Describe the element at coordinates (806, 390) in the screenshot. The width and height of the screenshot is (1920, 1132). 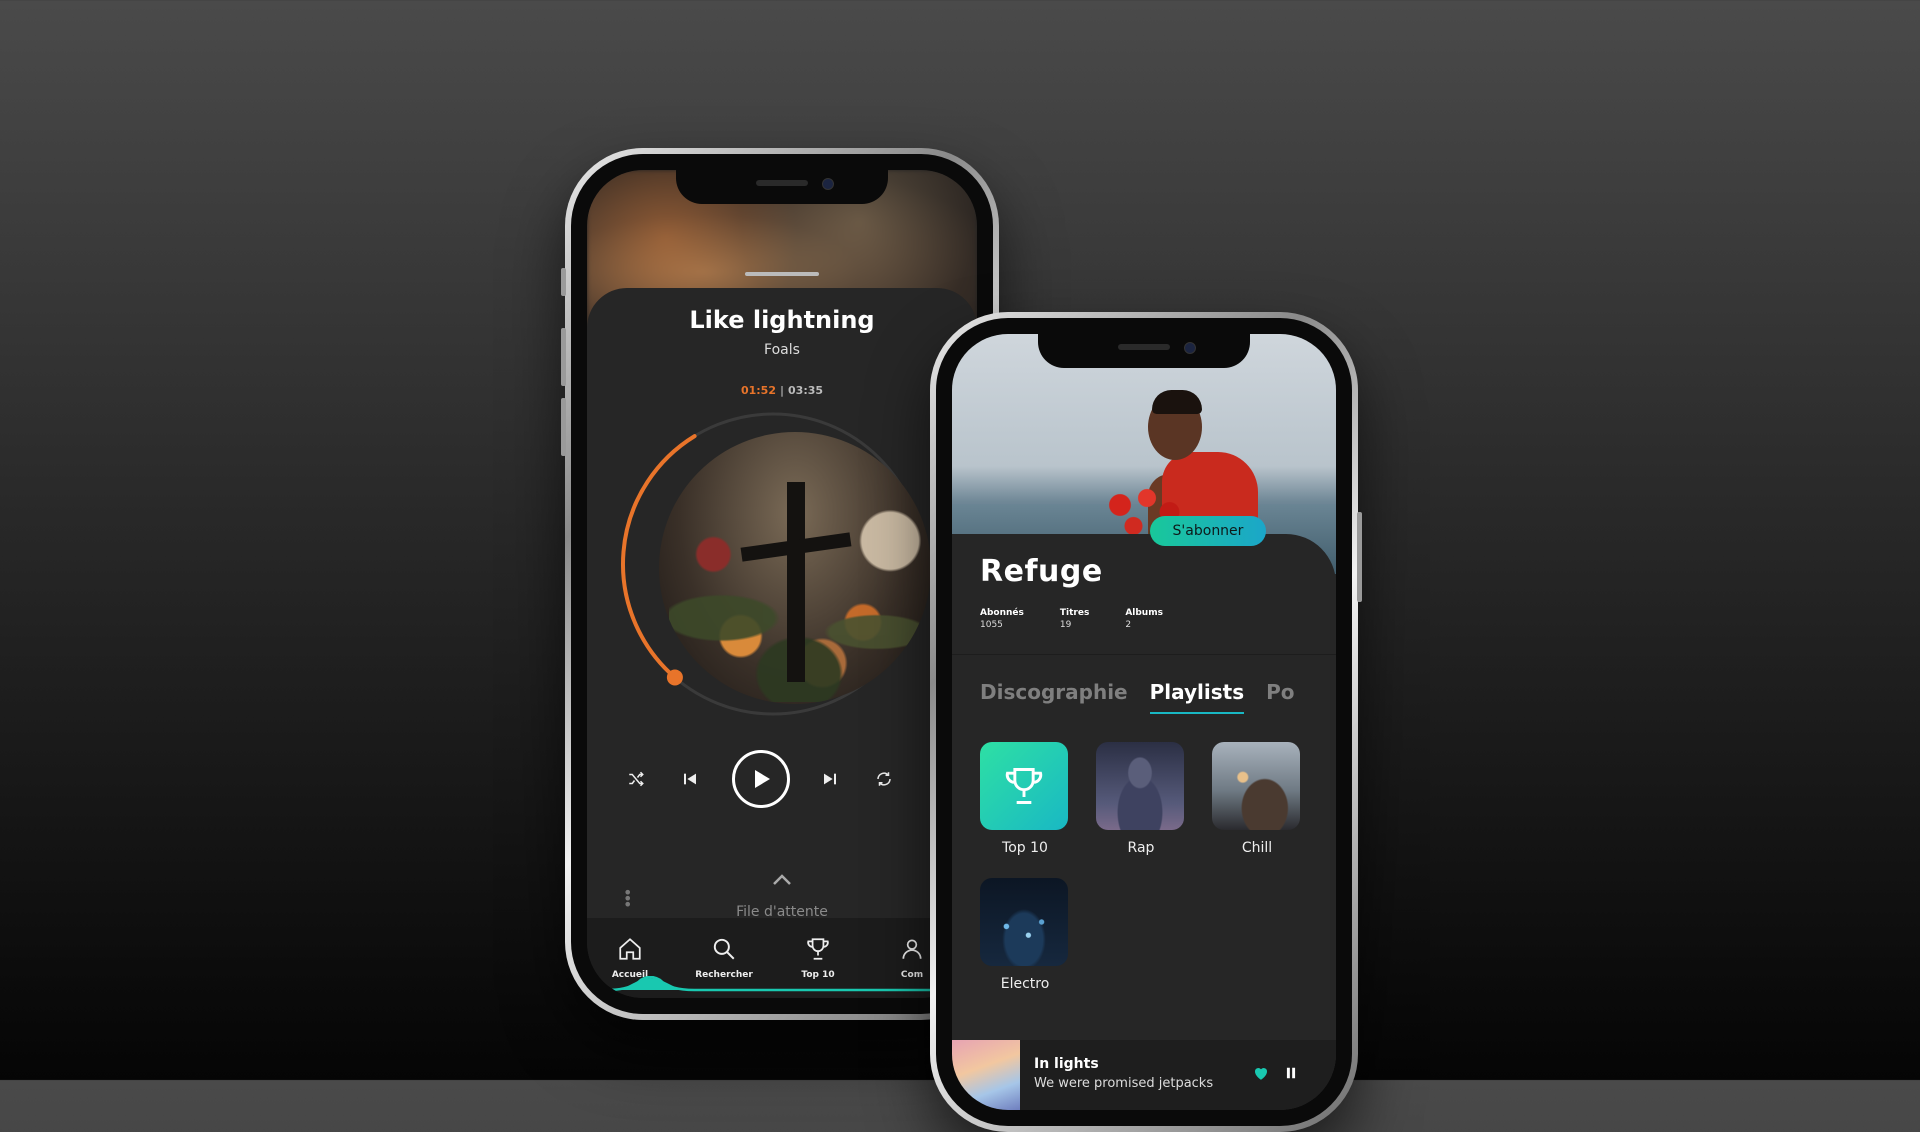
I see `time-total: 03:35` at that location.